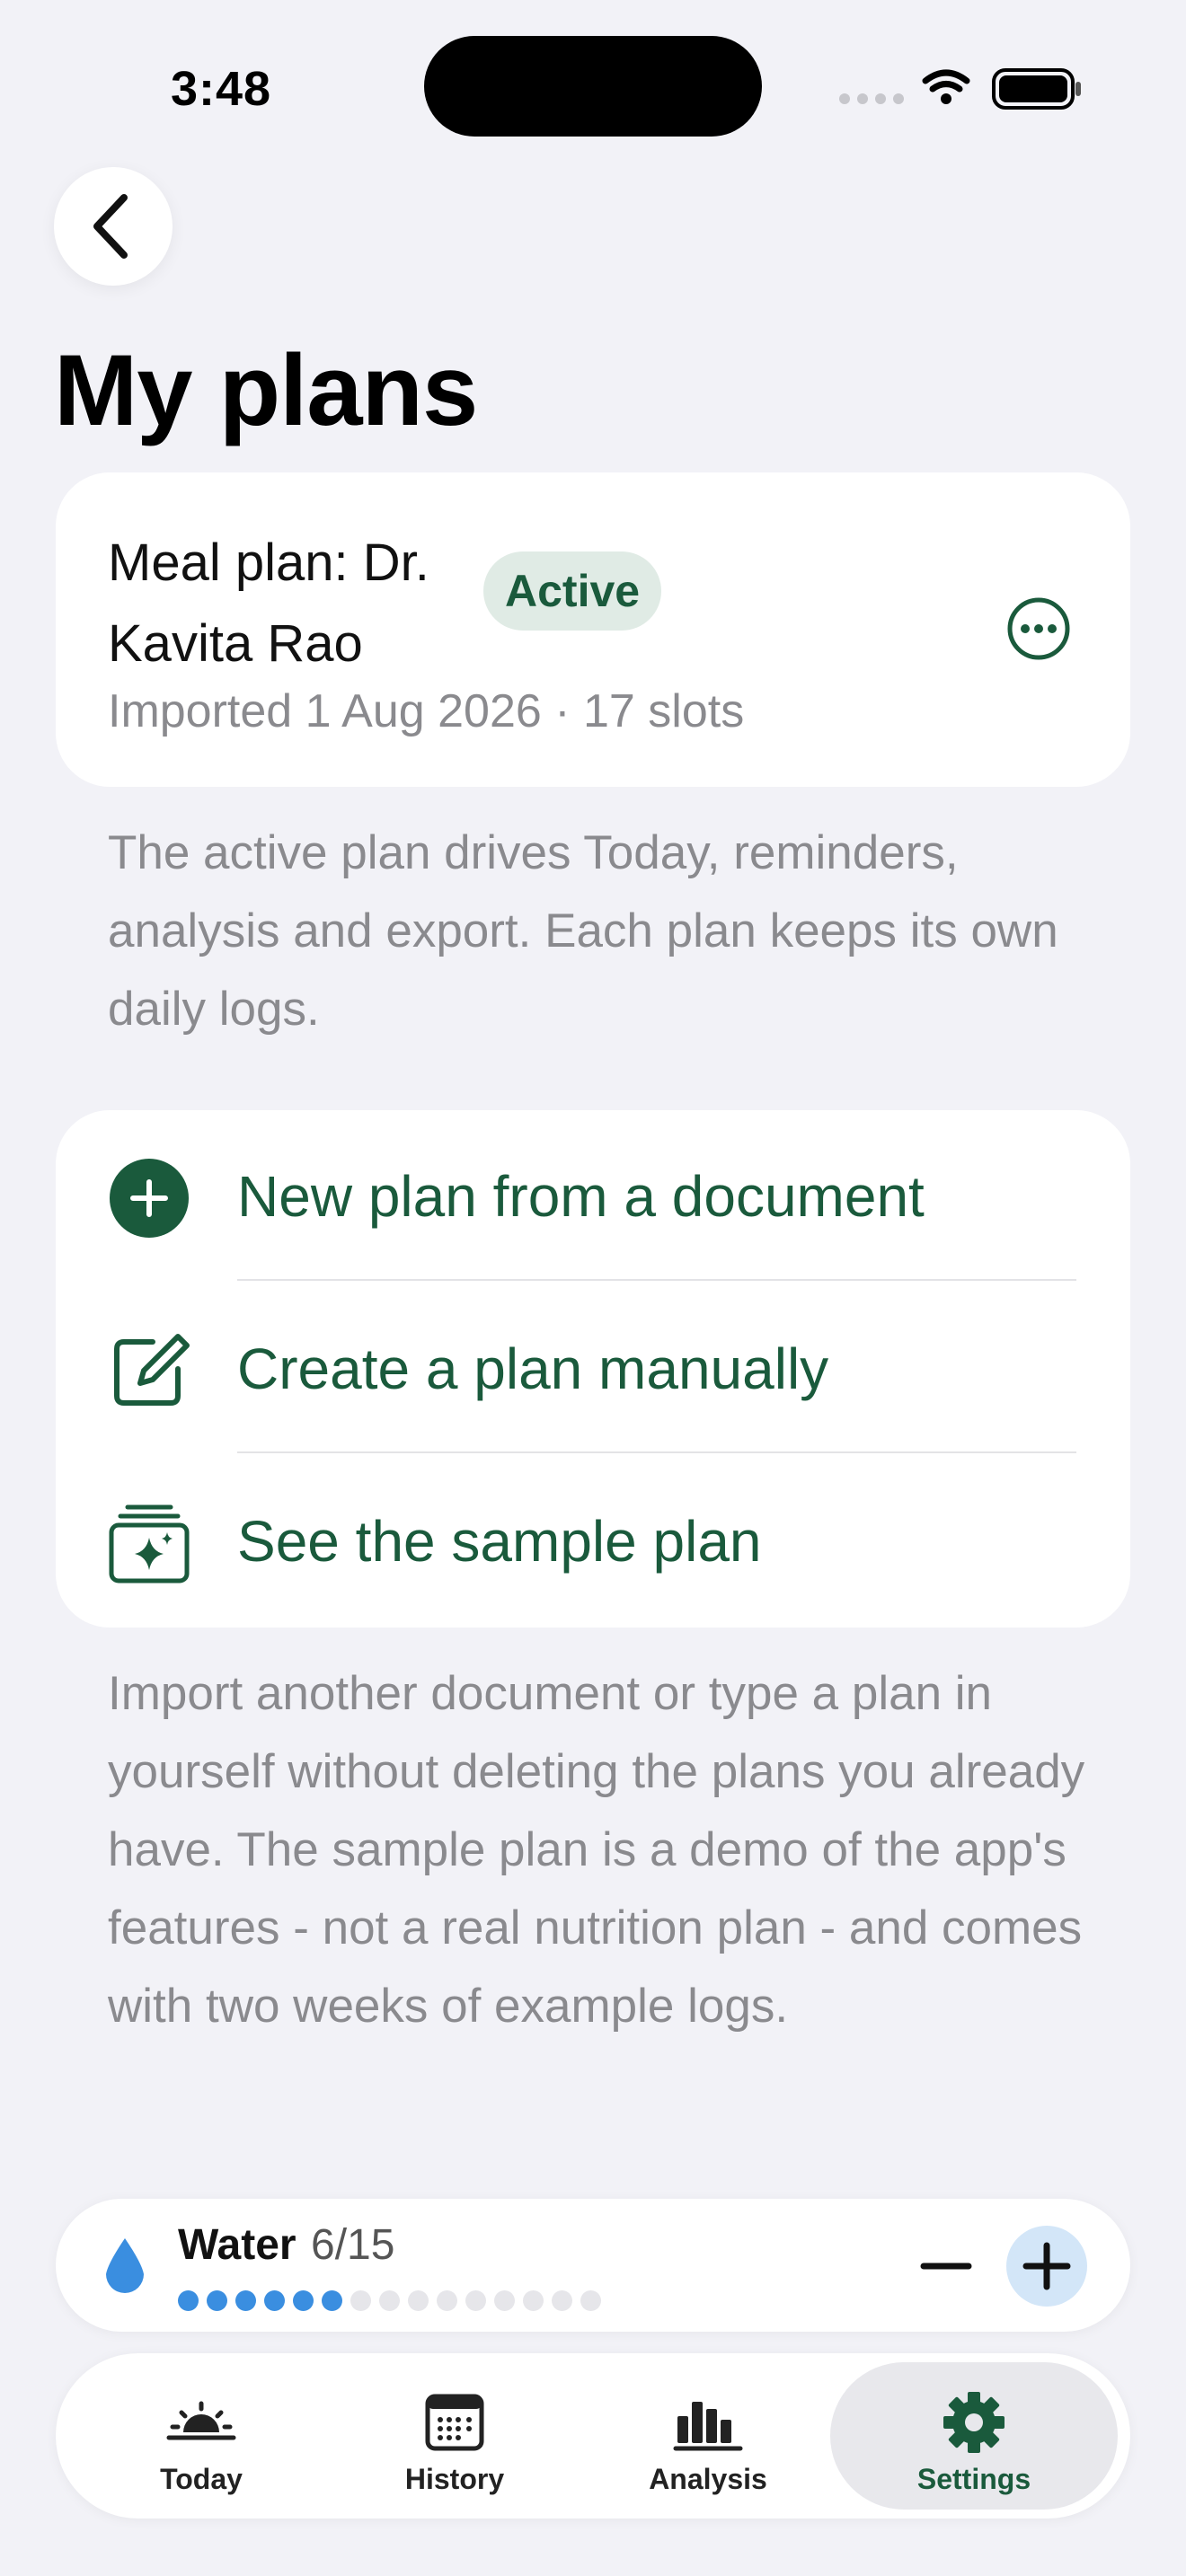 Image resolution: width=1186 pixels, height=2576 pixels. Describe the element at coordinates (572, 591) in the screenshot. I see `active-badge: Active` at that location.